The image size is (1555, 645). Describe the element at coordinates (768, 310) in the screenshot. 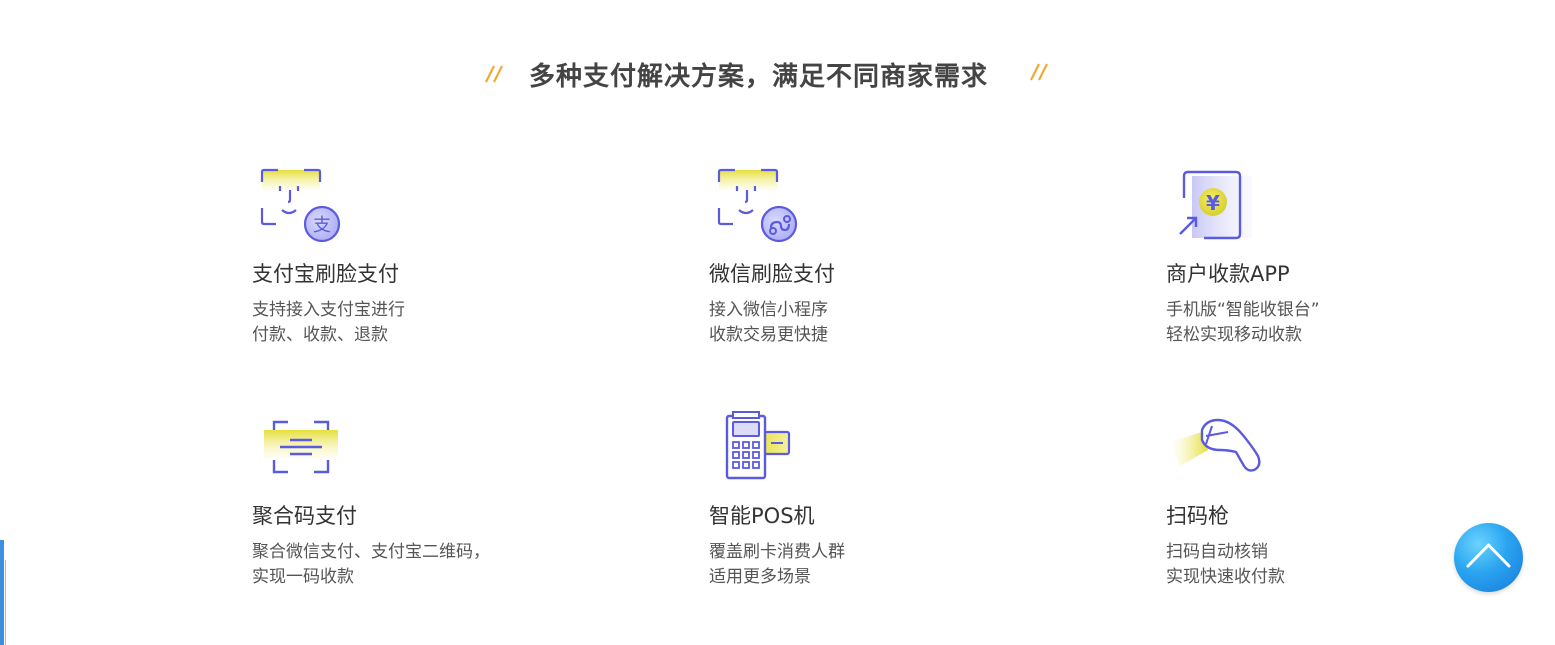

I see `feature-desc-line: 接入微信小程序` at that location.